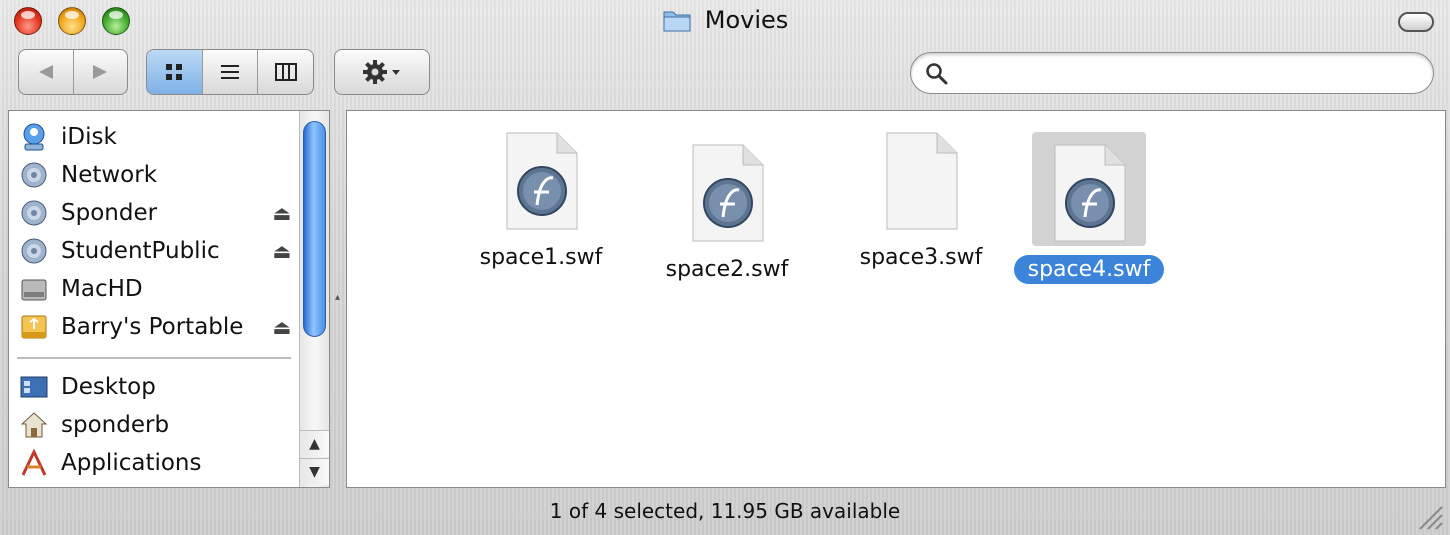 The image size is (1450, 535). Describe the element at coordinates (541, 257) in the screenshot. I see `file-name: space1.swf` at that location.